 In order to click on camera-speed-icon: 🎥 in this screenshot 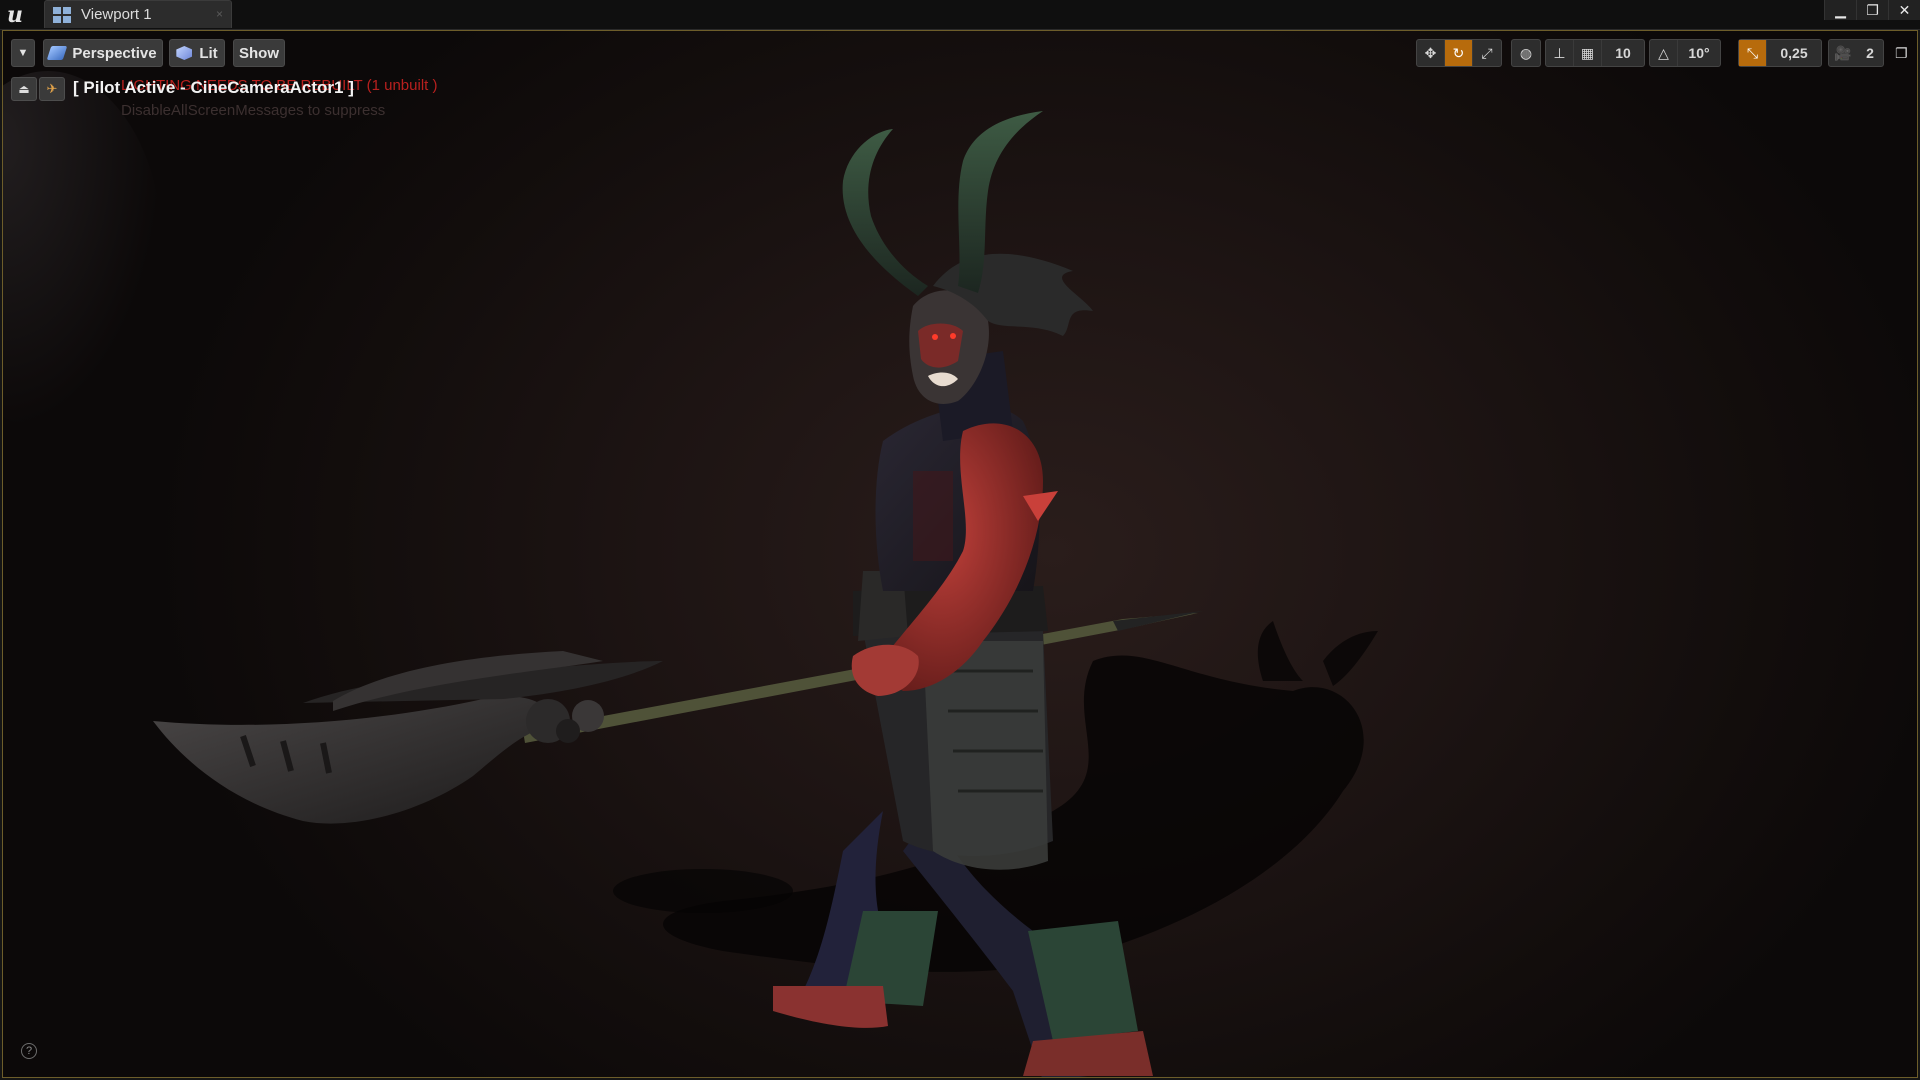, I will do `click(1843, 53)`.